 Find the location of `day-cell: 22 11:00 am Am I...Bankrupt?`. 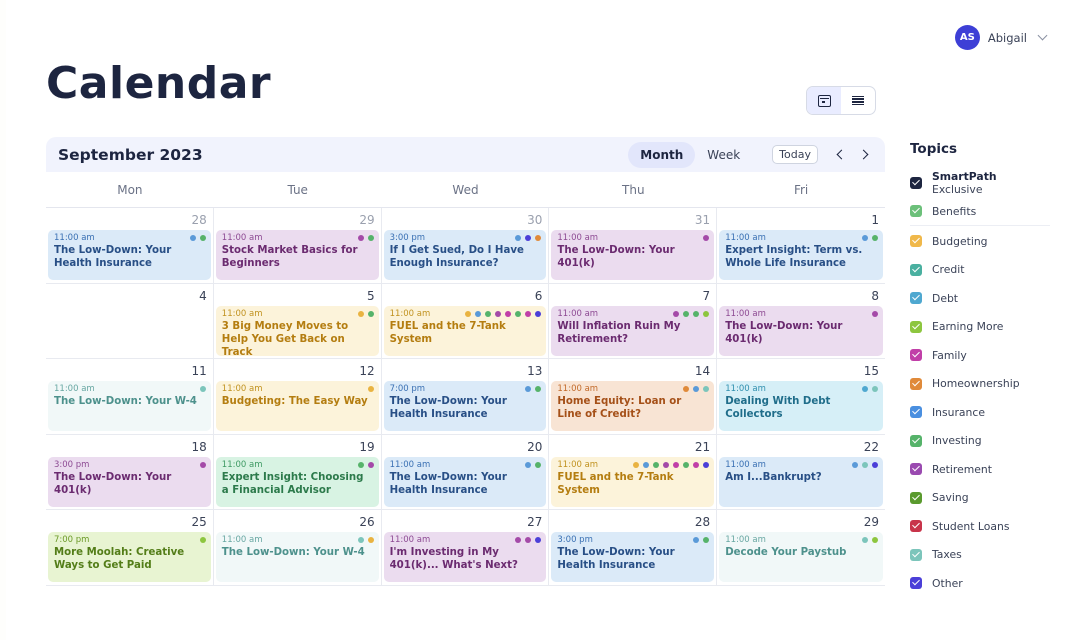

day-cell: 22 11:00 am Am I...Bankrupt? is located at coordinates (801, 472).